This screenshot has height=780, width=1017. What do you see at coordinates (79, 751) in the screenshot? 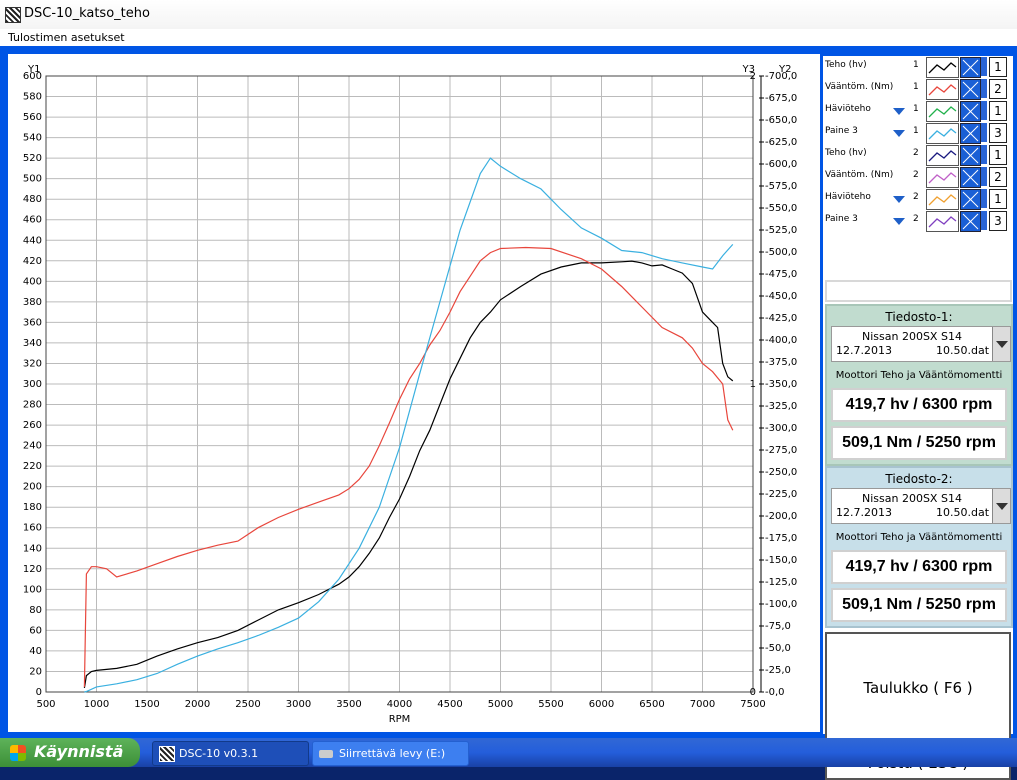
I see `start-label: Käynnistä` at bounding box center [79, 751].